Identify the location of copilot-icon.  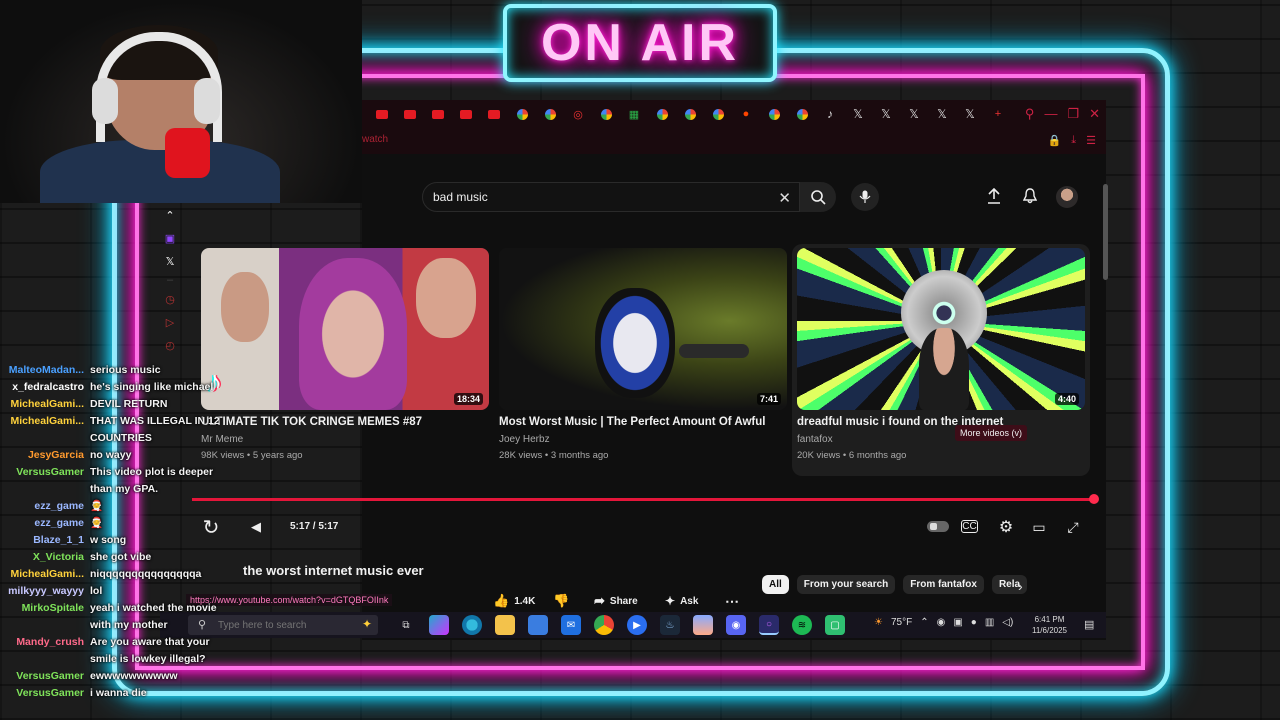
(439, 625).